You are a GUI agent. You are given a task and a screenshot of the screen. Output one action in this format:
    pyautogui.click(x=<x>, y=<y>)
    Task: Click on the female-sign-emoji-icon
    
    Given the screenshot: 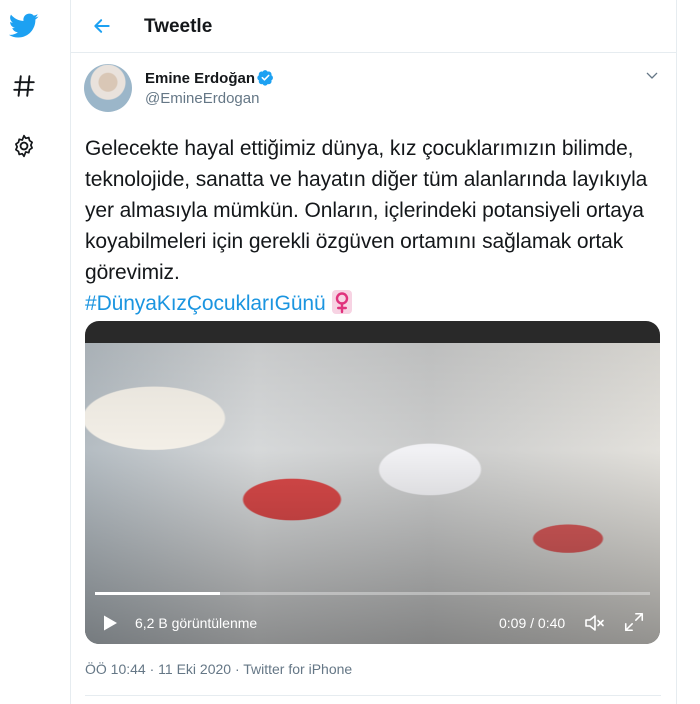 What is the action you would take?
    pyautogui.click(x=341, y=302)
    